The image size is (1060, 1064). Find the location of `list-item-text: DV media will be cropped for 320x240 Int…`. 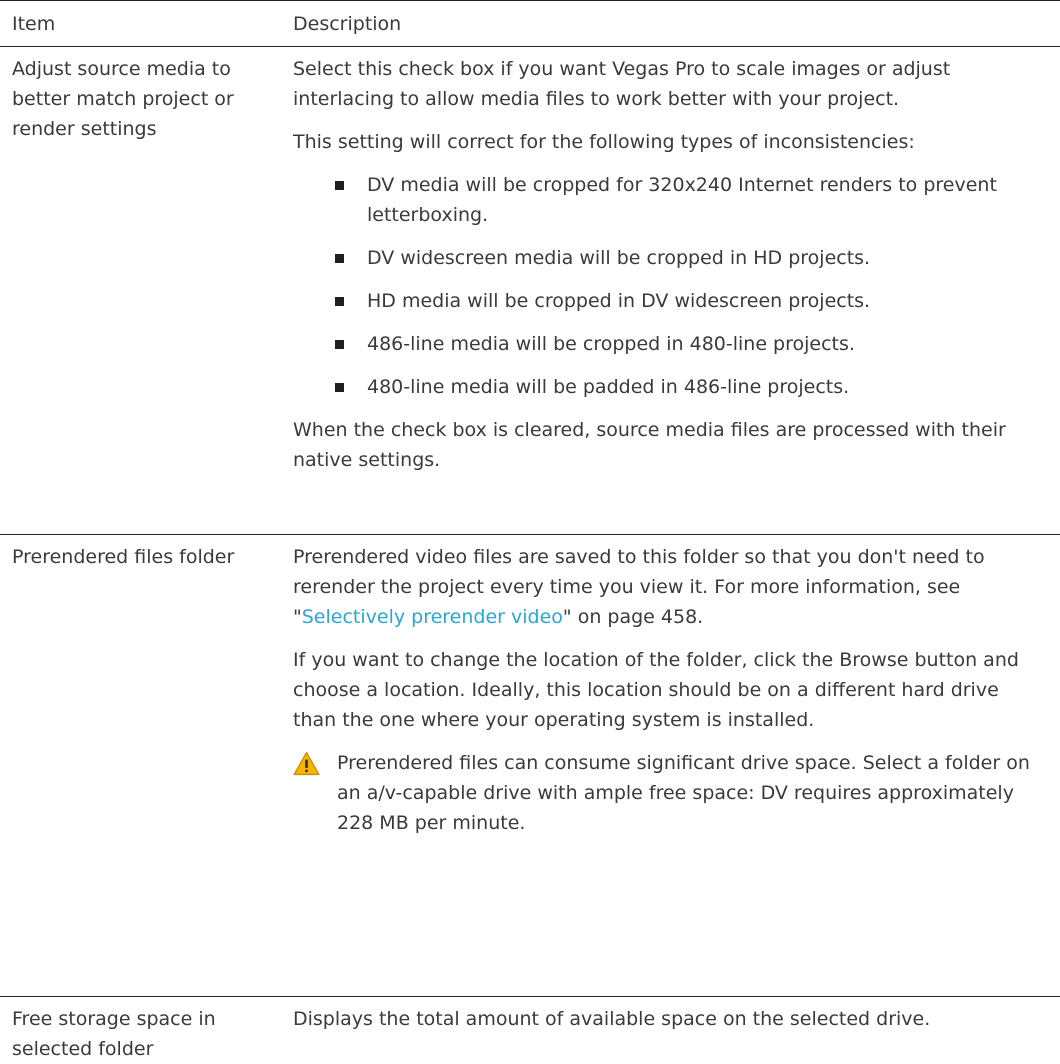

list-item-text: DV media will be cropped for 320x240 Int… is located at coordinates (682, 200).